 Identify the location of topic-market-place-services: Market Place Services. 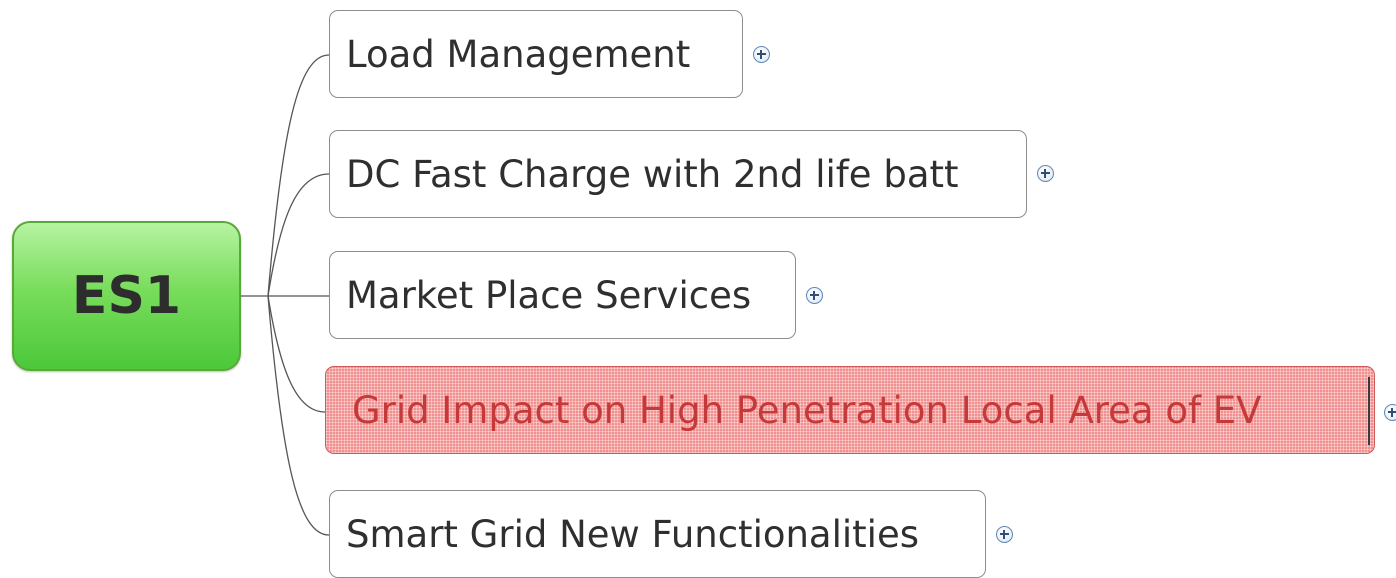
(562, 295).